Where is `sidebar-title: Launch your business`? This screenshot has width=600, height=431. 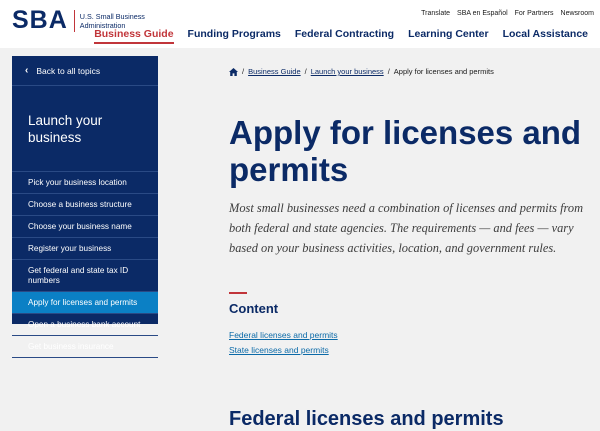 sidebar-title: Launch your business is located at coordinates (85, 129).